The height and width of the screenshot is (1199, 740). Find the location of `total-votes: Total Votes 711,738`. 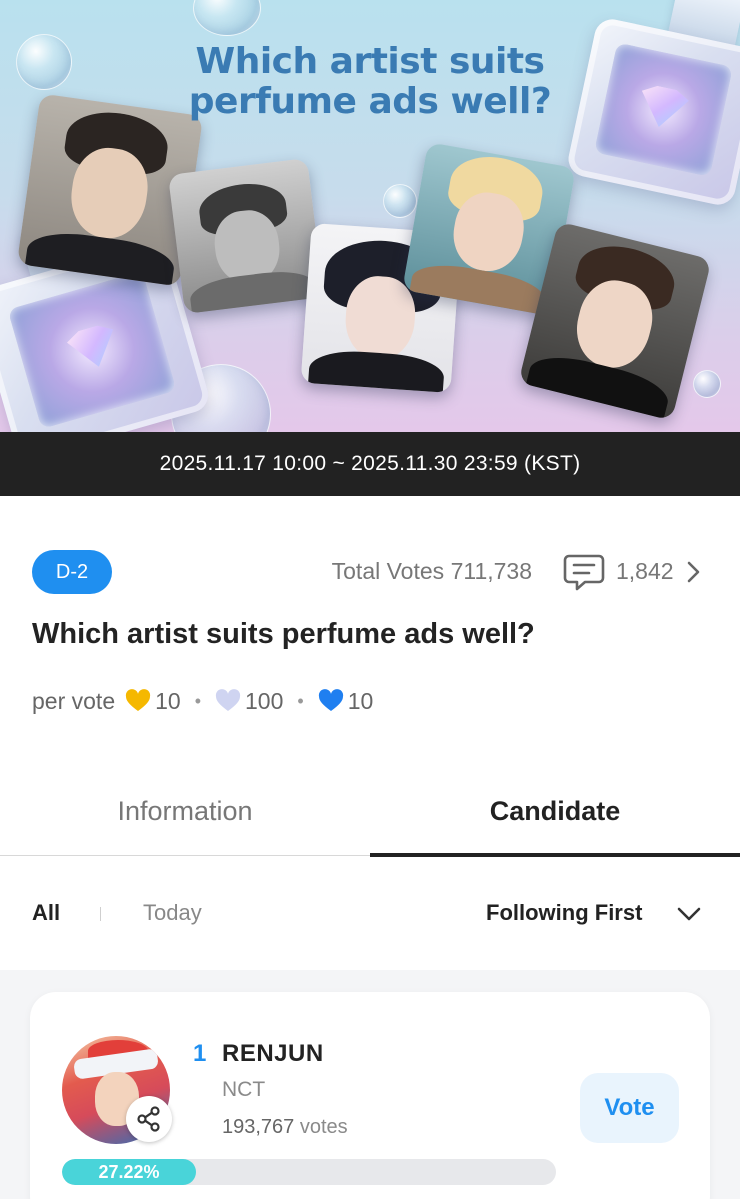

total-votes: Total Votes 711,738 is located at coordinates (416, 571).